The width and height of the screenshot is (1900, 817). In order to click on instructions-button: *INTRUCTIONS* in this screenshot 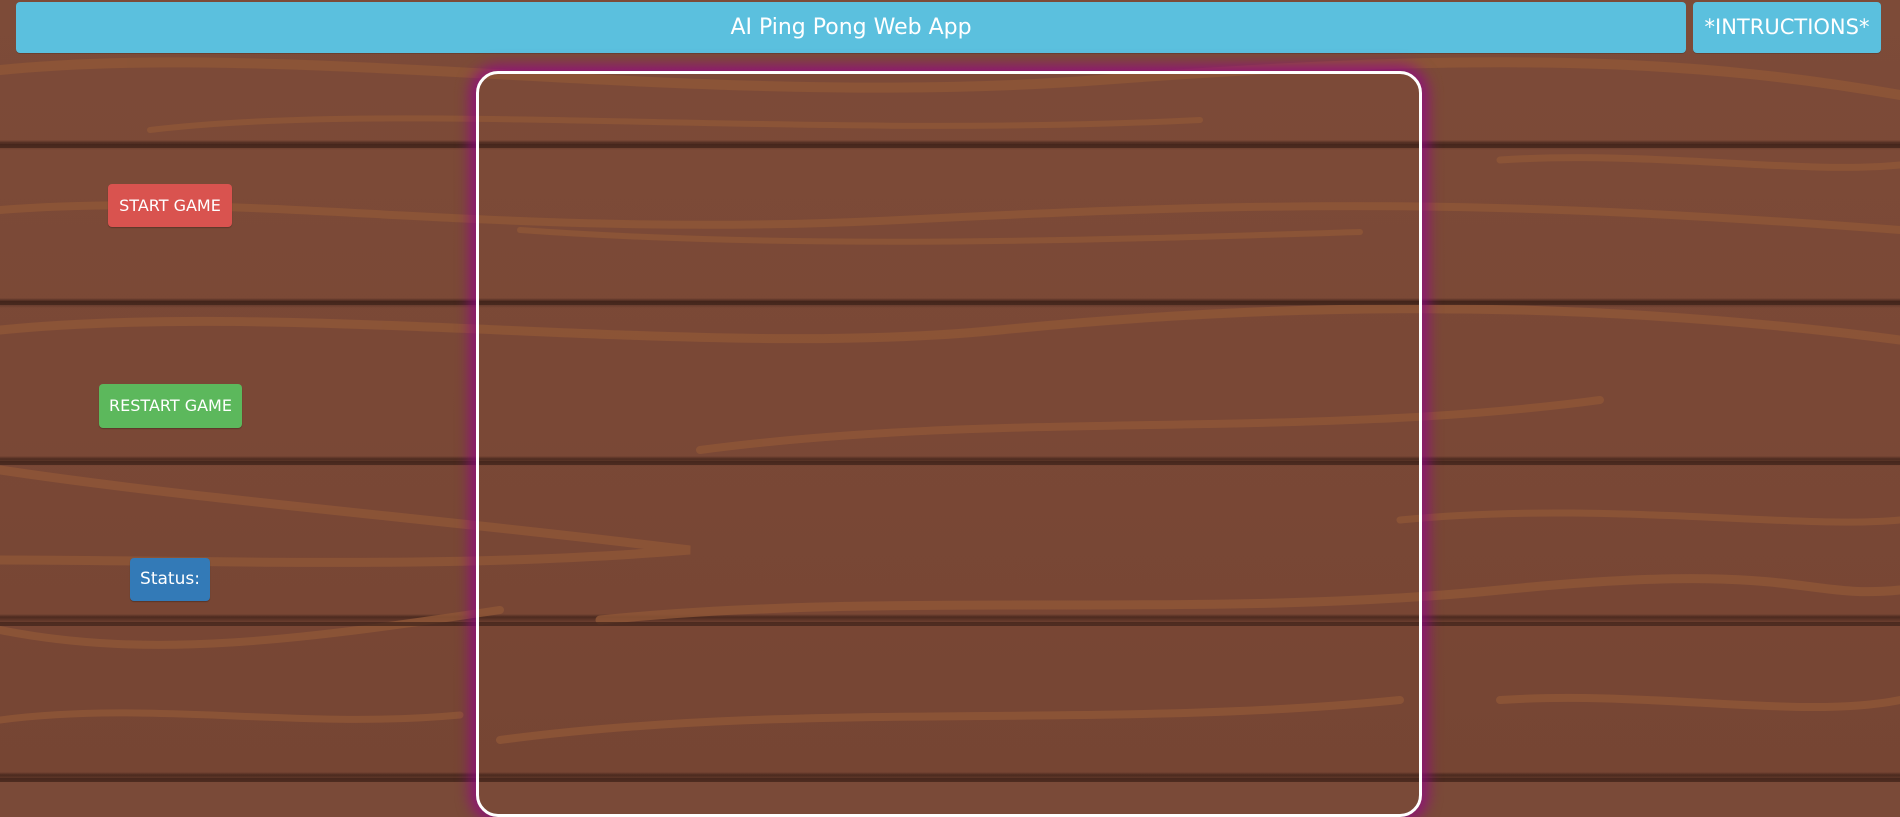, I will do `click(1787, 27)`.